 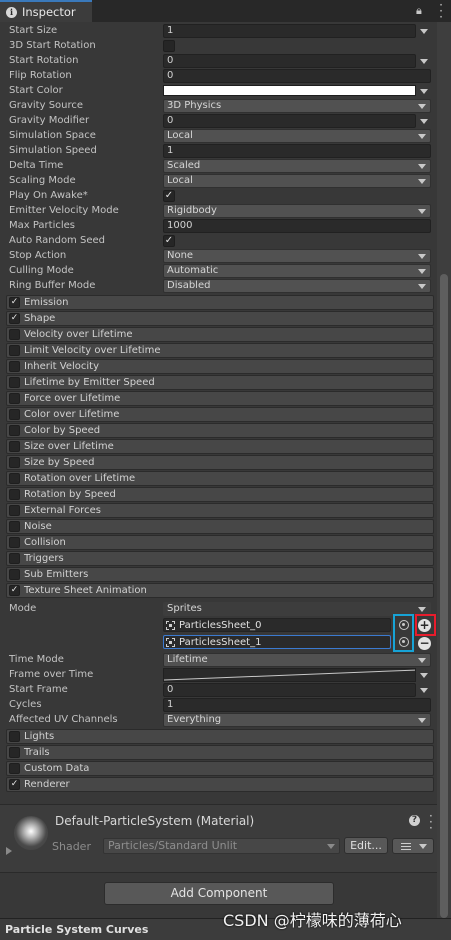 I want to click on module-header: ✓ Emission, so click(x=220, y=302).